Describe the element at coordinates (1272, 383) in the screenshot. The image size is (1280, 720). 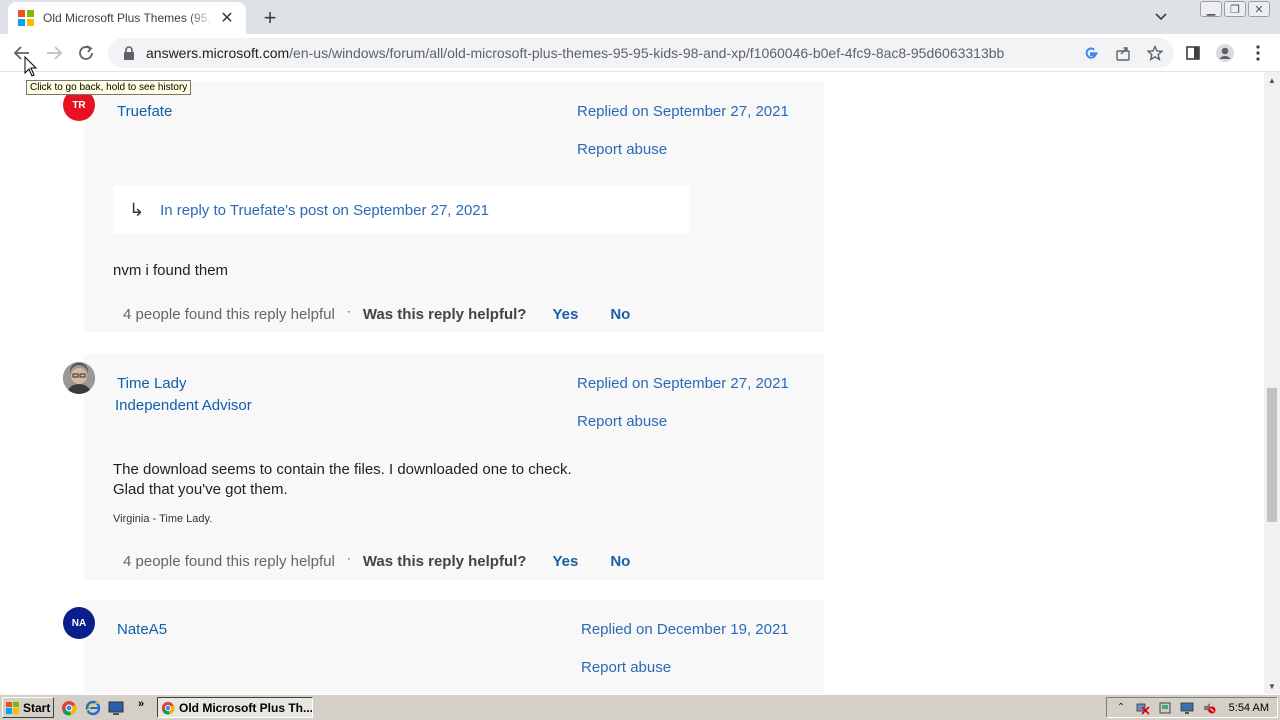
I see `vertical-scrollbar: ▲ ▼` at that location.